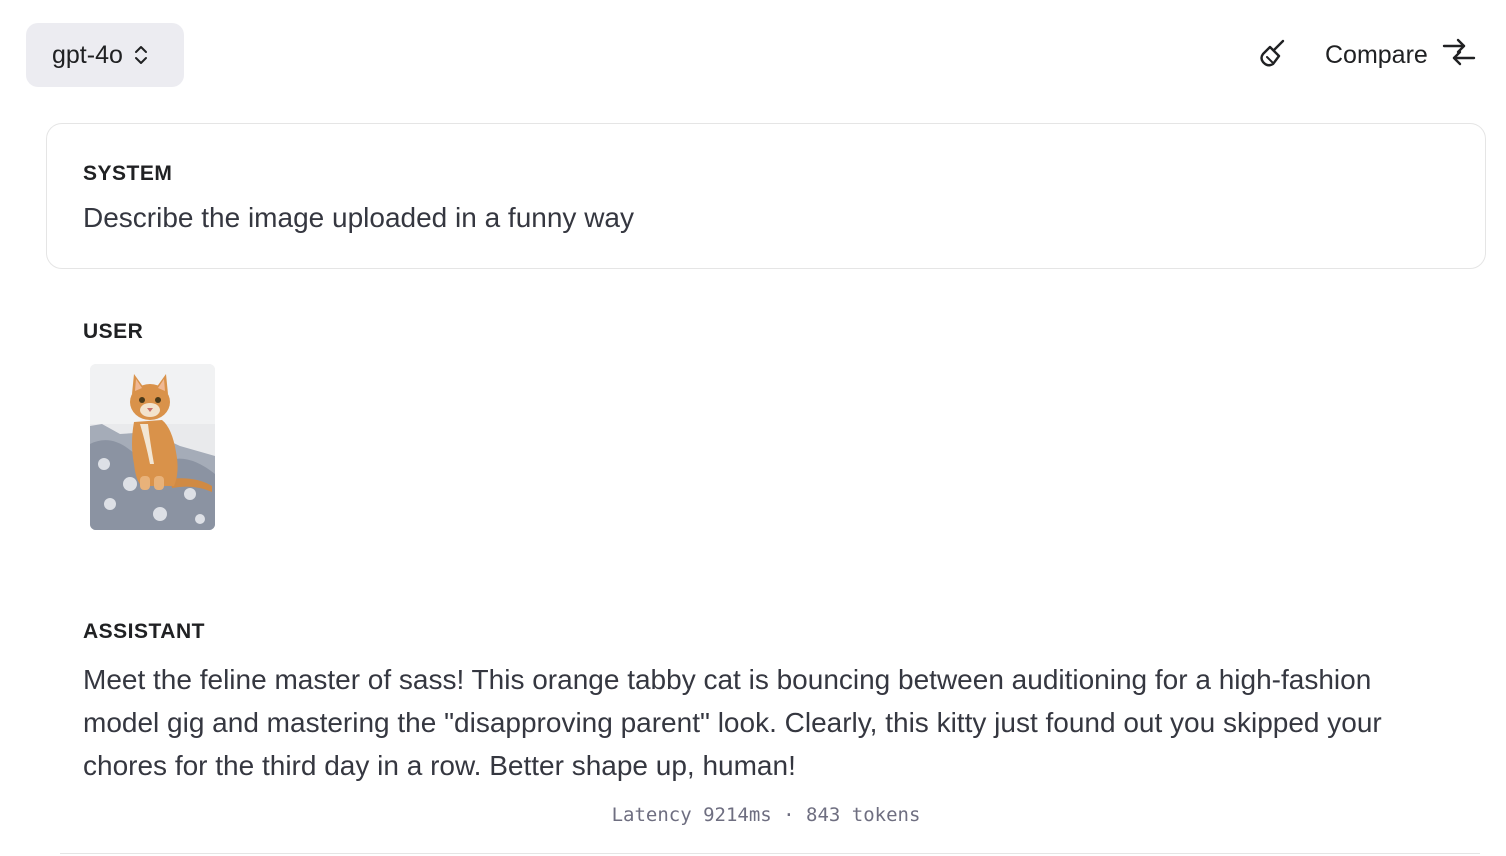 The height and width of the screenshot is (856, 1506). I want to click on compare-label: Compare, so click(1376, 54).